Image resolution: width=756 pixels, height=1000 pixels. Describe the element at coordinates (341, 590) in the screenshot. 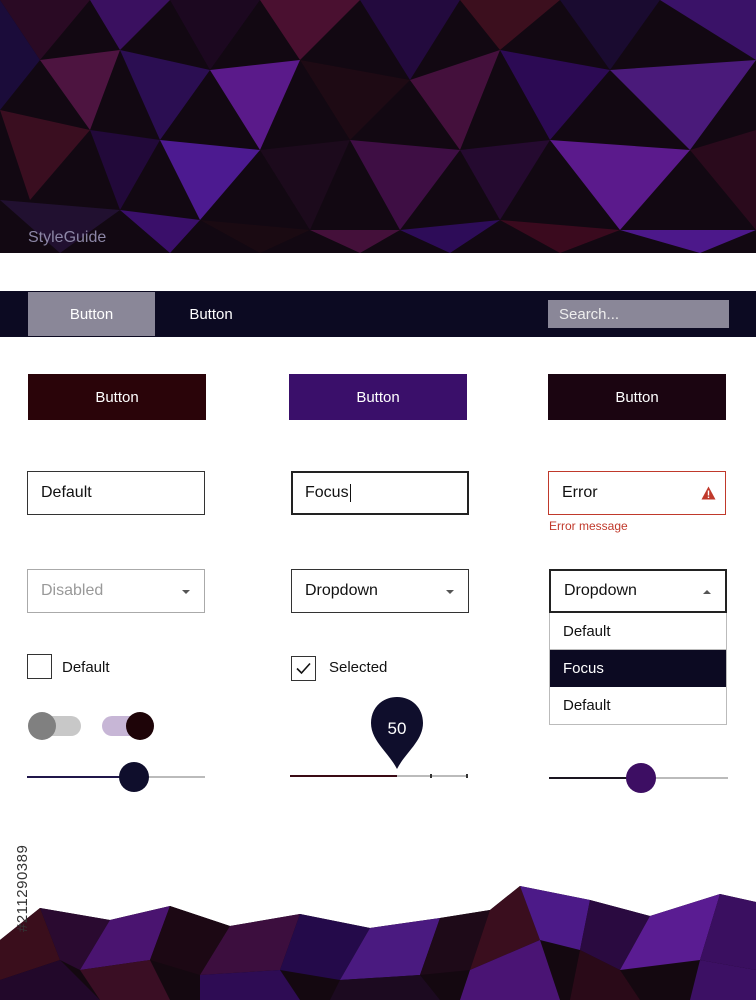

I see `dropdown-closed-value: Dropdown` at that location.